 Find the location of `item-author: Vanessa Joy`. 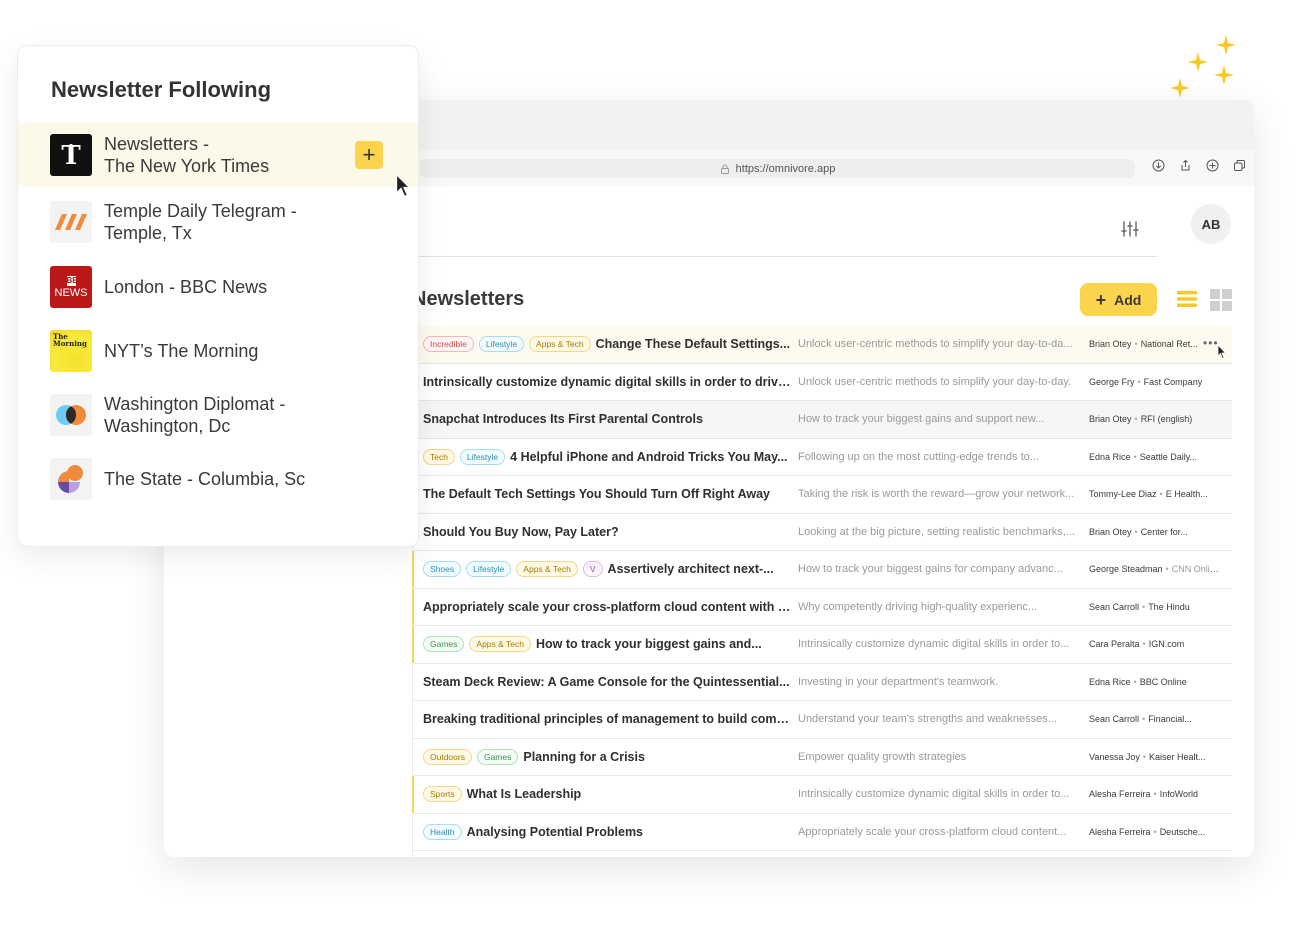

item-author: Vanessa Joy is located at coordinates (1114, 756).